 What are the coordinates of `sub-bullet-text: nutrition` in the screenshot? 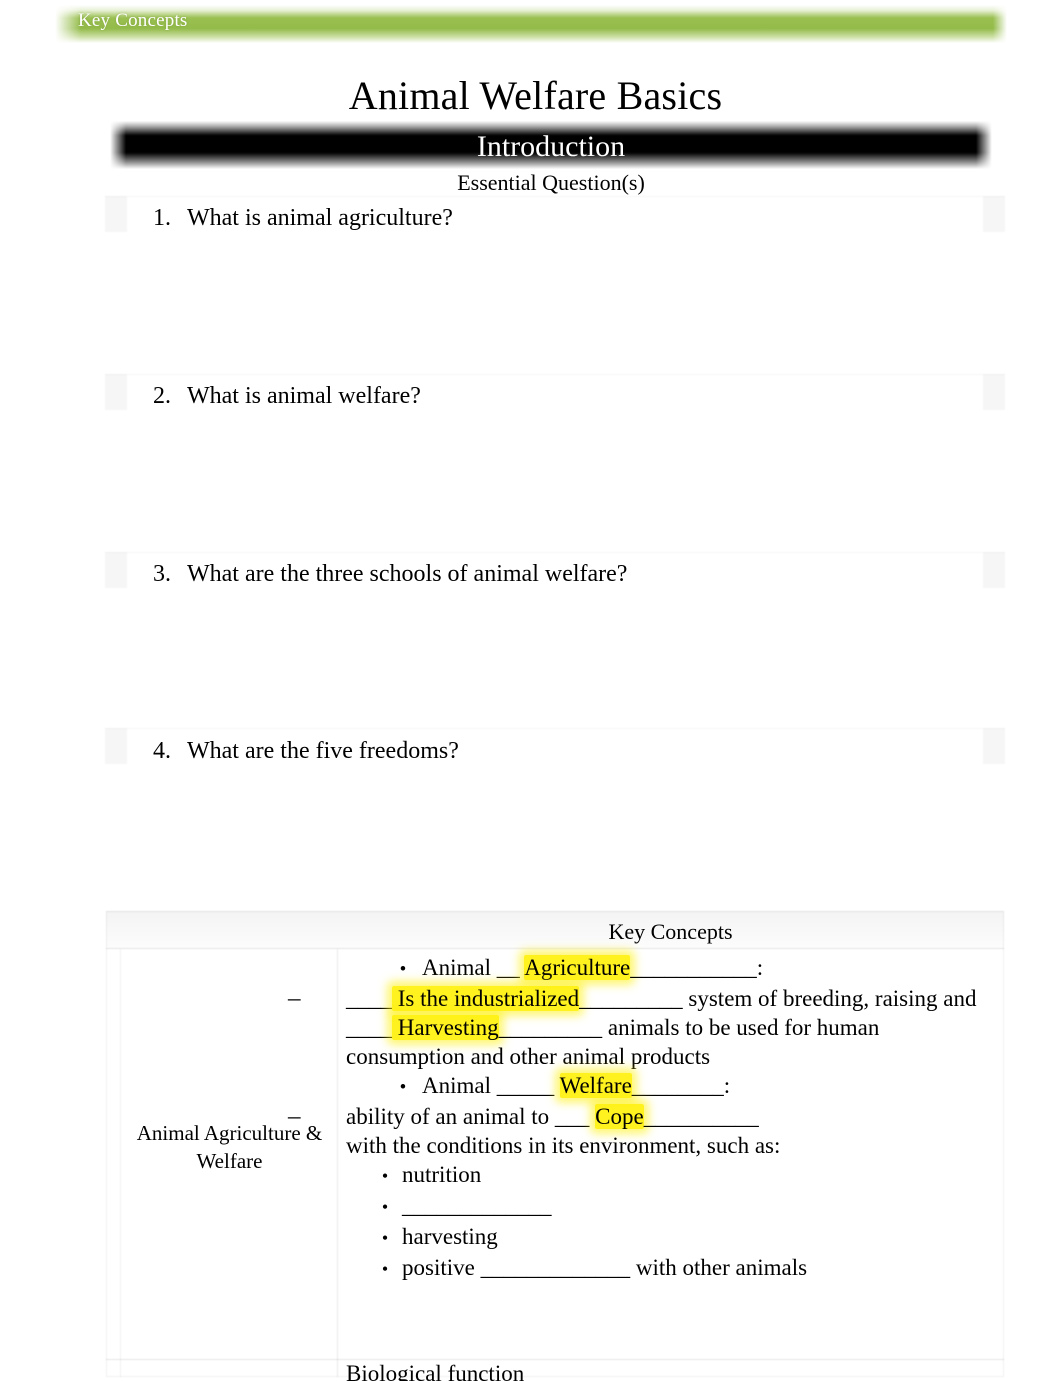 It's located at (442, 1174).